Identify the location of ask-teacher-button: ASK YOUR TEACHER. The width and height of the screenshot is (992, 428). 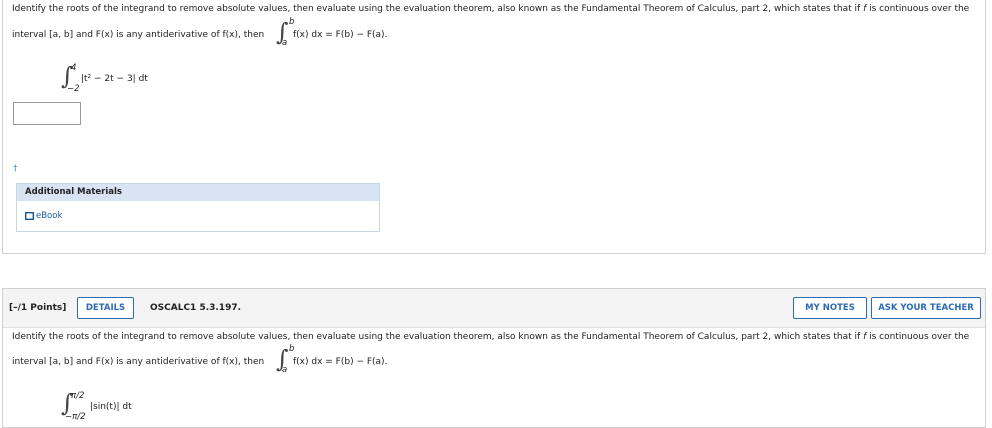
(926, 308).